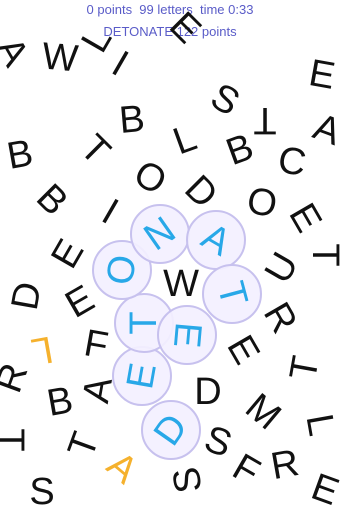  Describe the element at coordinates (110, 212) in the screenshot. I see `letter-tile: I` at that location.